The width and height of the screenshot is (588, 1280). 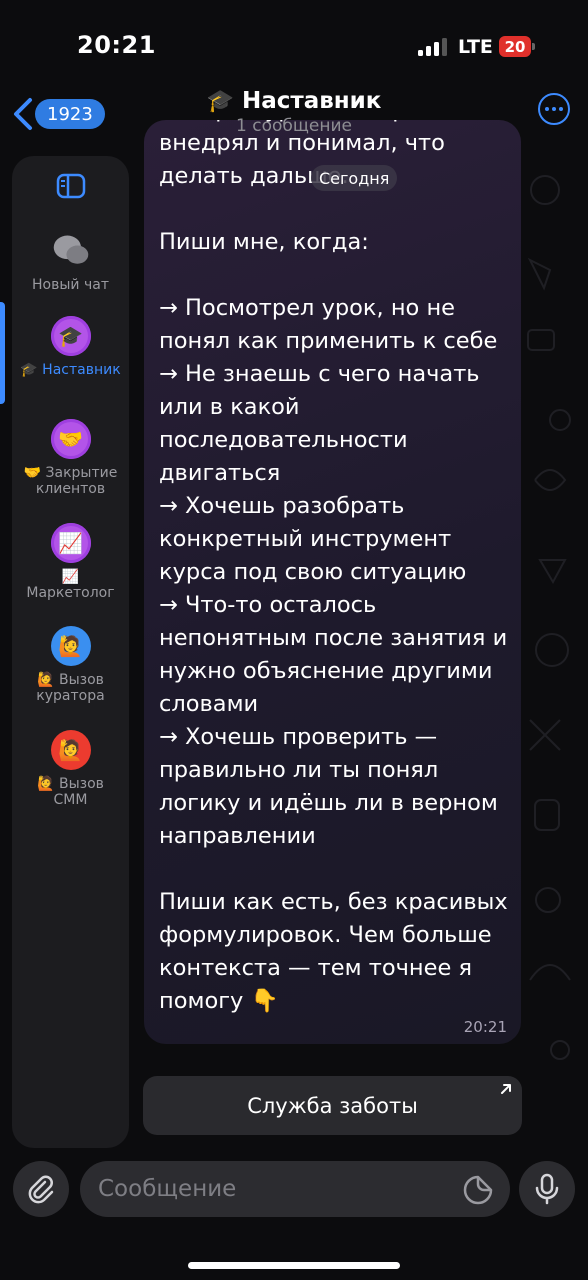 I want to click on folder-marketer: 📈 📈 Маркетолог, so click(x=70, y=562).